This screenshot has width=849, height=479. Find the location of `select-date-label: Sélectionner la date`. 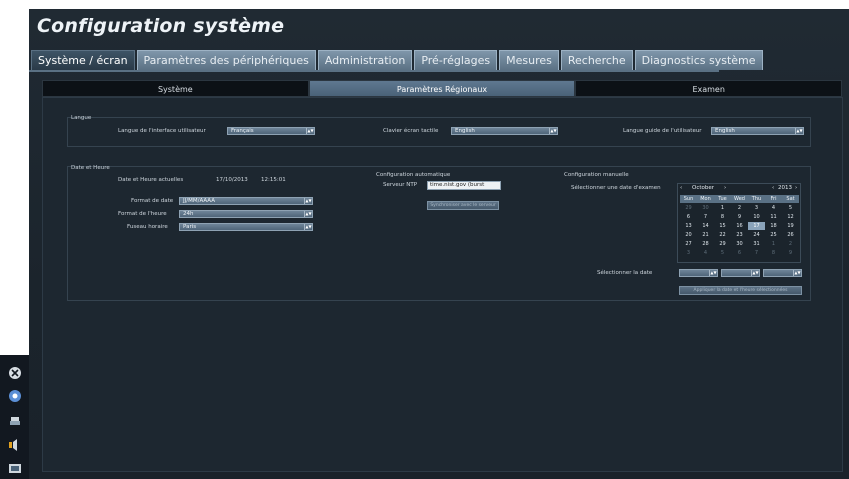

select-date-label: Sélectionner la date is located at coordinates (625, 273).